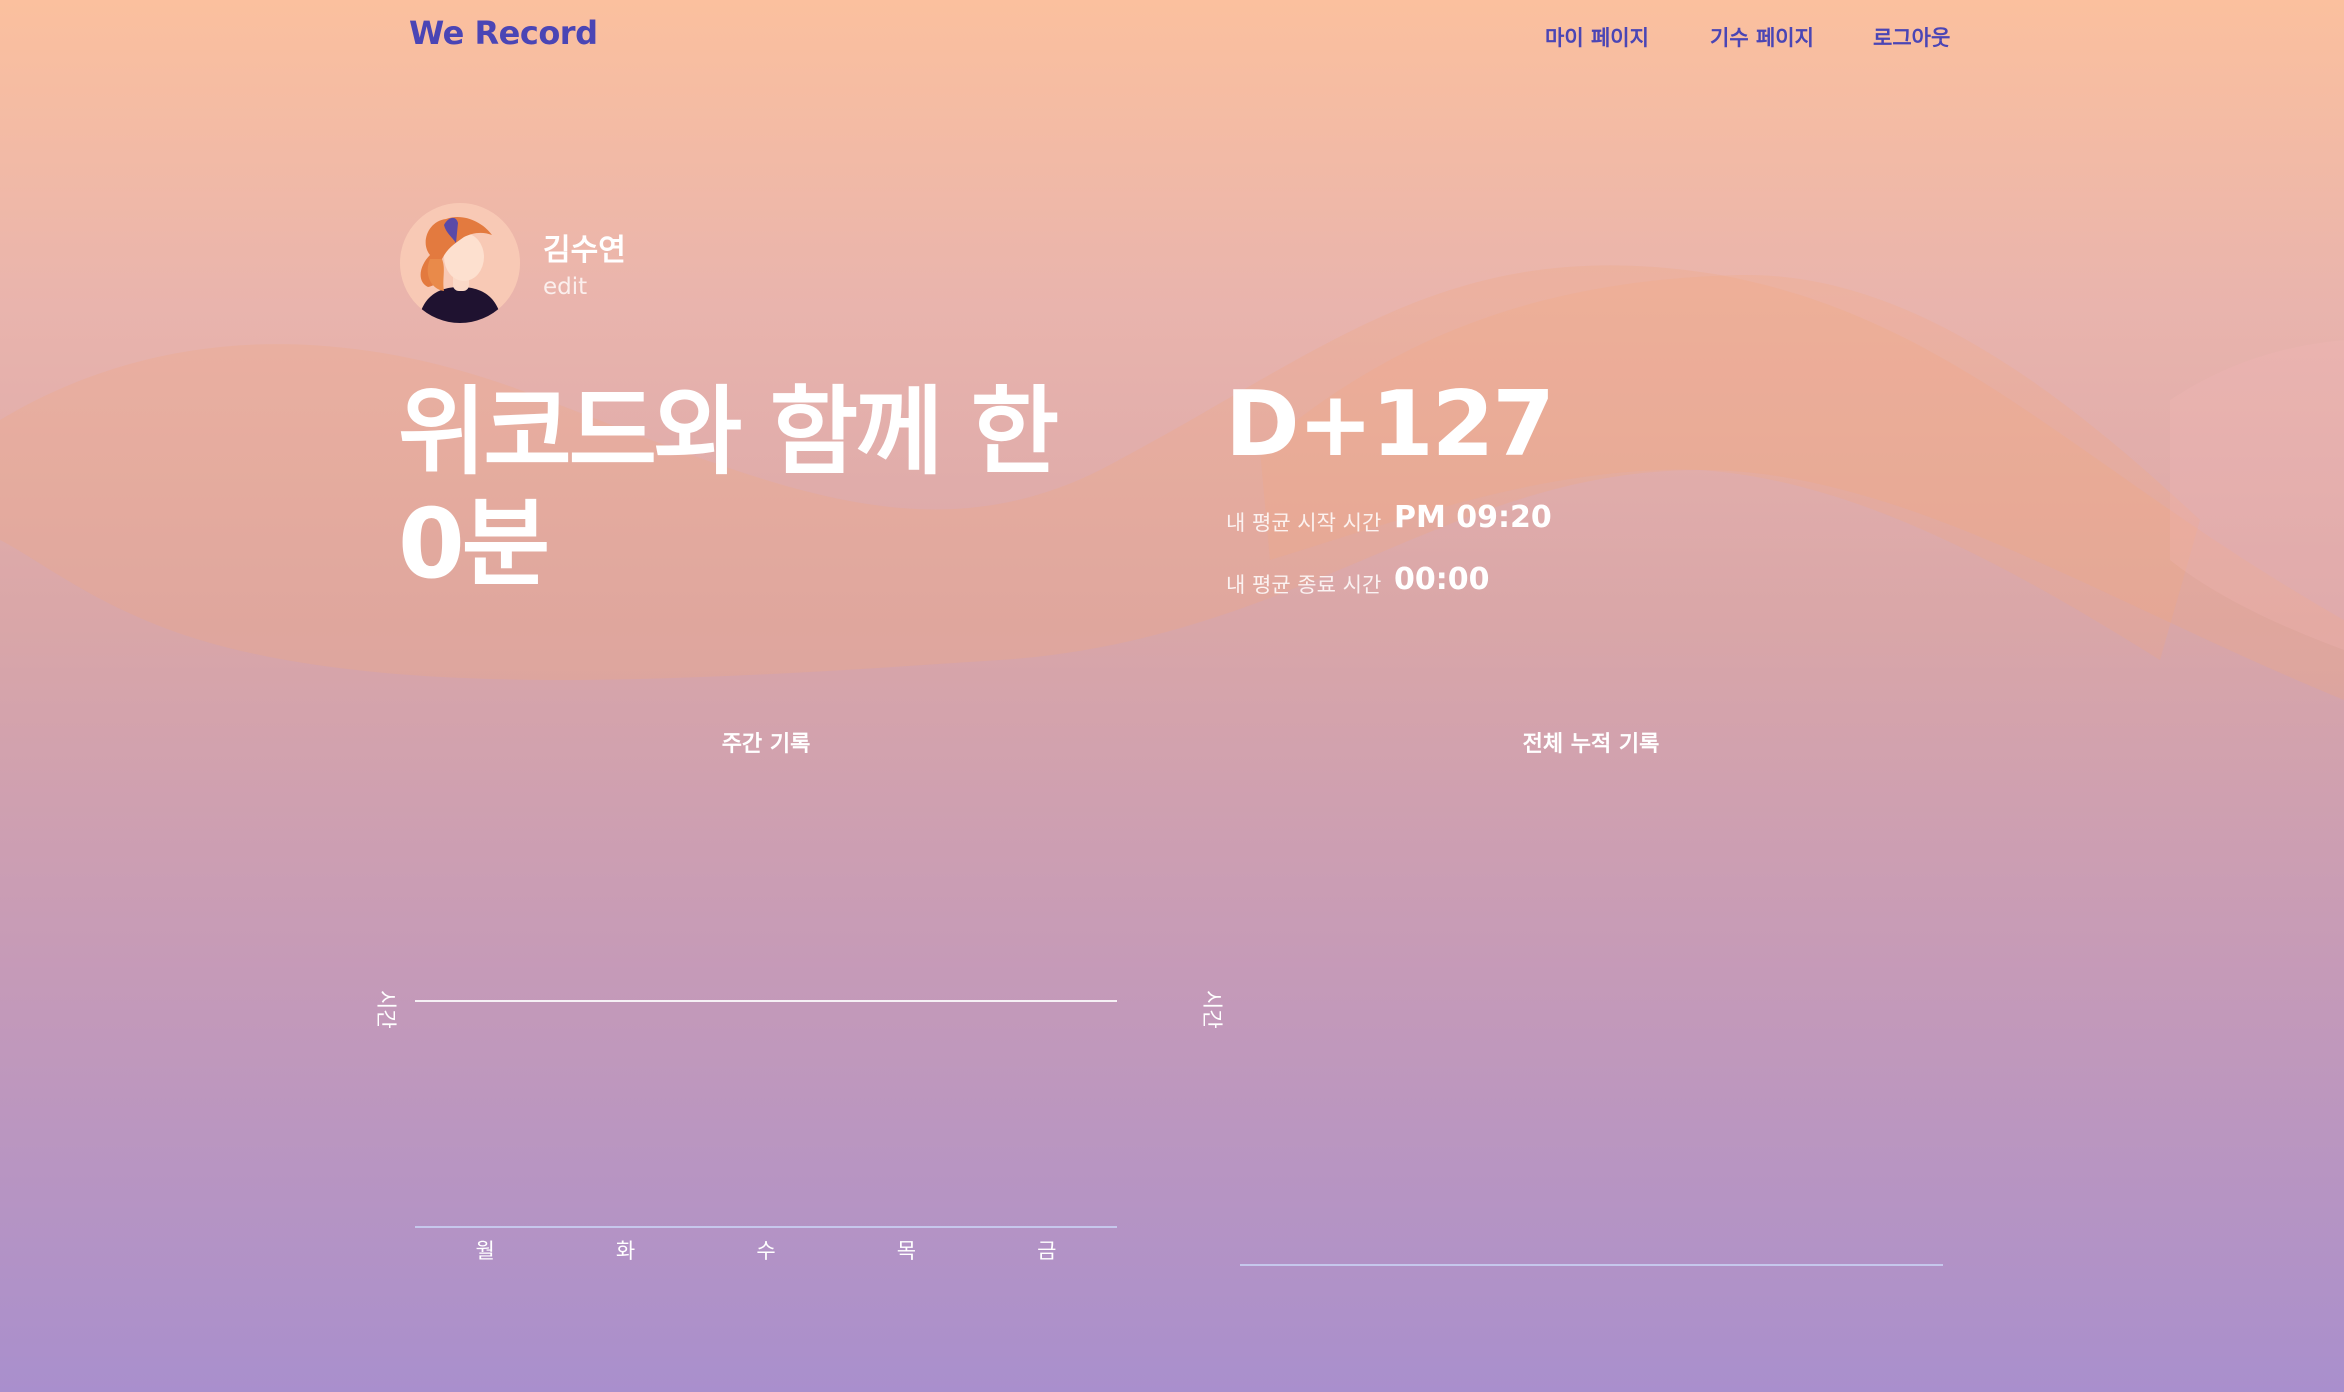  Describe the element at coordinates (1304, 523) in the screenshot. I see `avg-start-label: 내 평균 시작 시간` at that location.